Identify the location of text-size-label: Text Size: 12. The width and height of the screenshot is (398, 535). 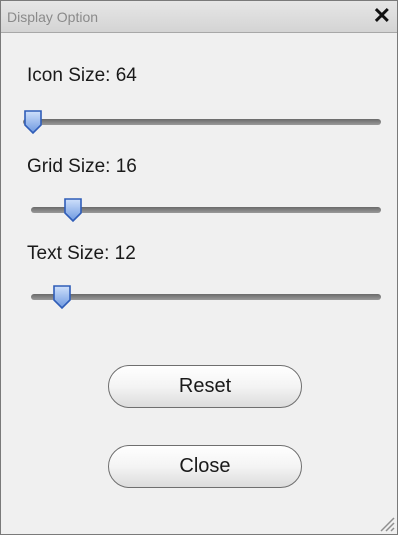
(81, 253).